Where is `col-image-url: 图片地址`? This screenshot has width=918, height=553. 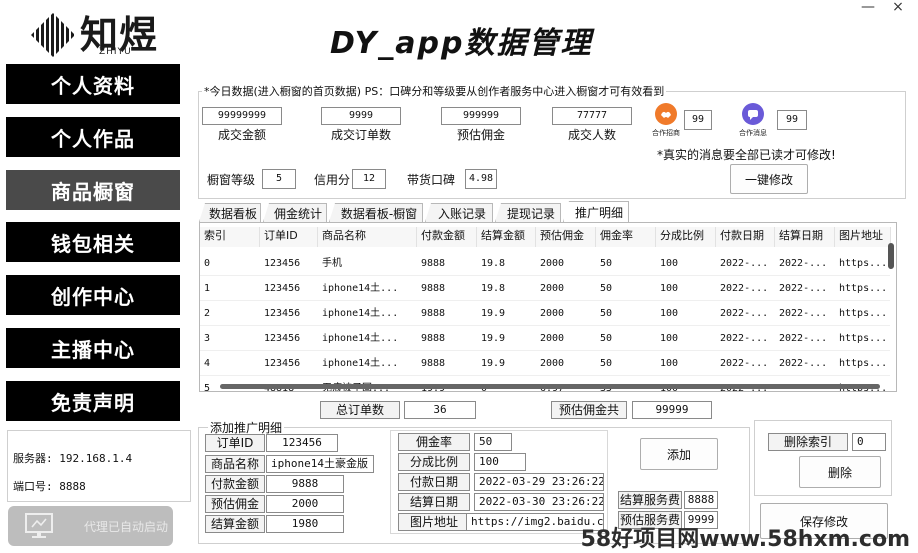
col-image-url: 图片地址 is located at coordinates (863, 237).